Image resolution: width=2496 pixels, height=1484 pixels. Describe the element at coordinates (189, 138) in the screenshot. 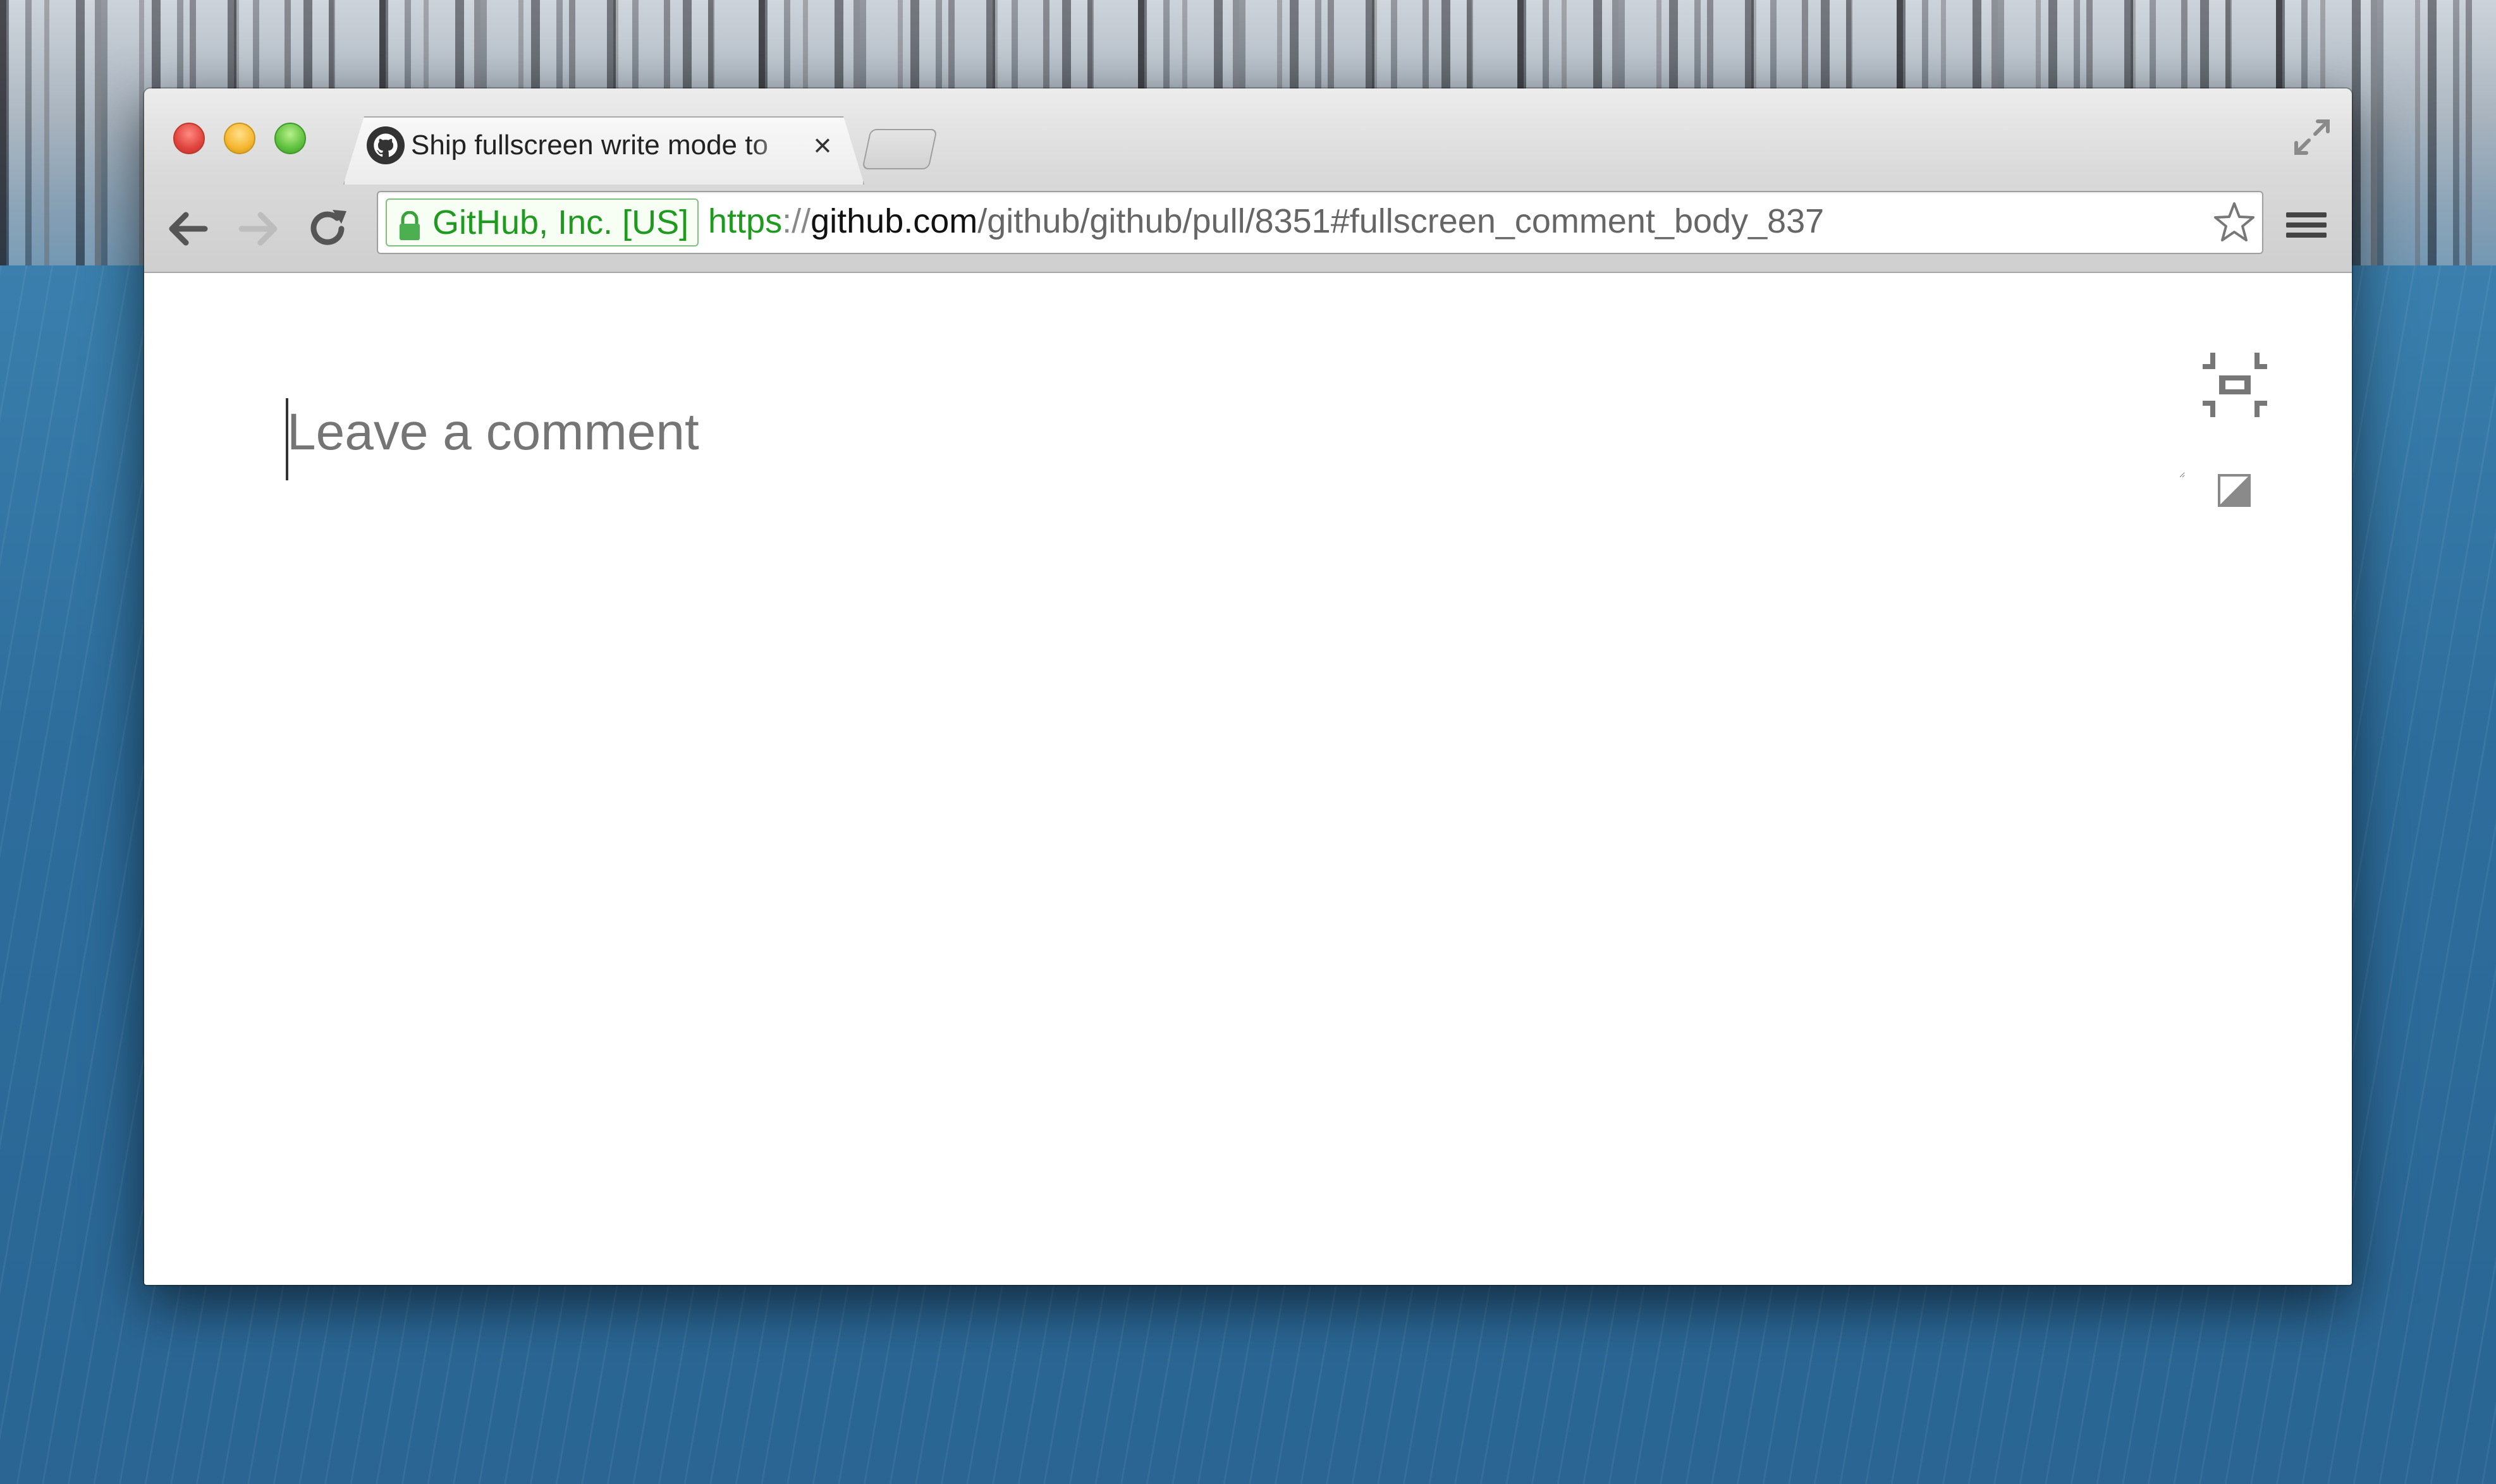

I see `window-close-button` at that location.